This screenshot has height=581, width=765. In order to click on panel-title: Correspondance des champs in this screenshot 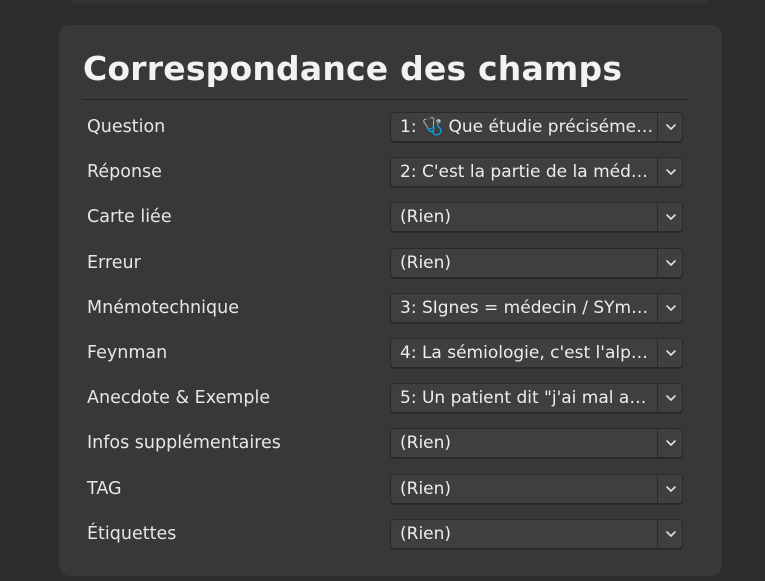, I will do `click(353, 68)`.